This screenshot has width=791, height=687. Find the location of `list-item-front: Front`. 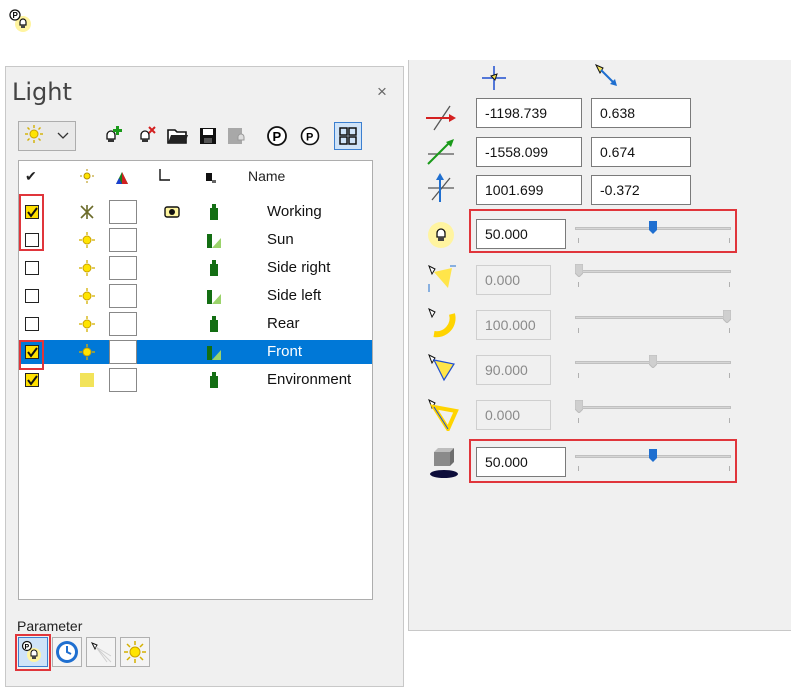

list-item-front: Front is located at coordinates (195, 352).